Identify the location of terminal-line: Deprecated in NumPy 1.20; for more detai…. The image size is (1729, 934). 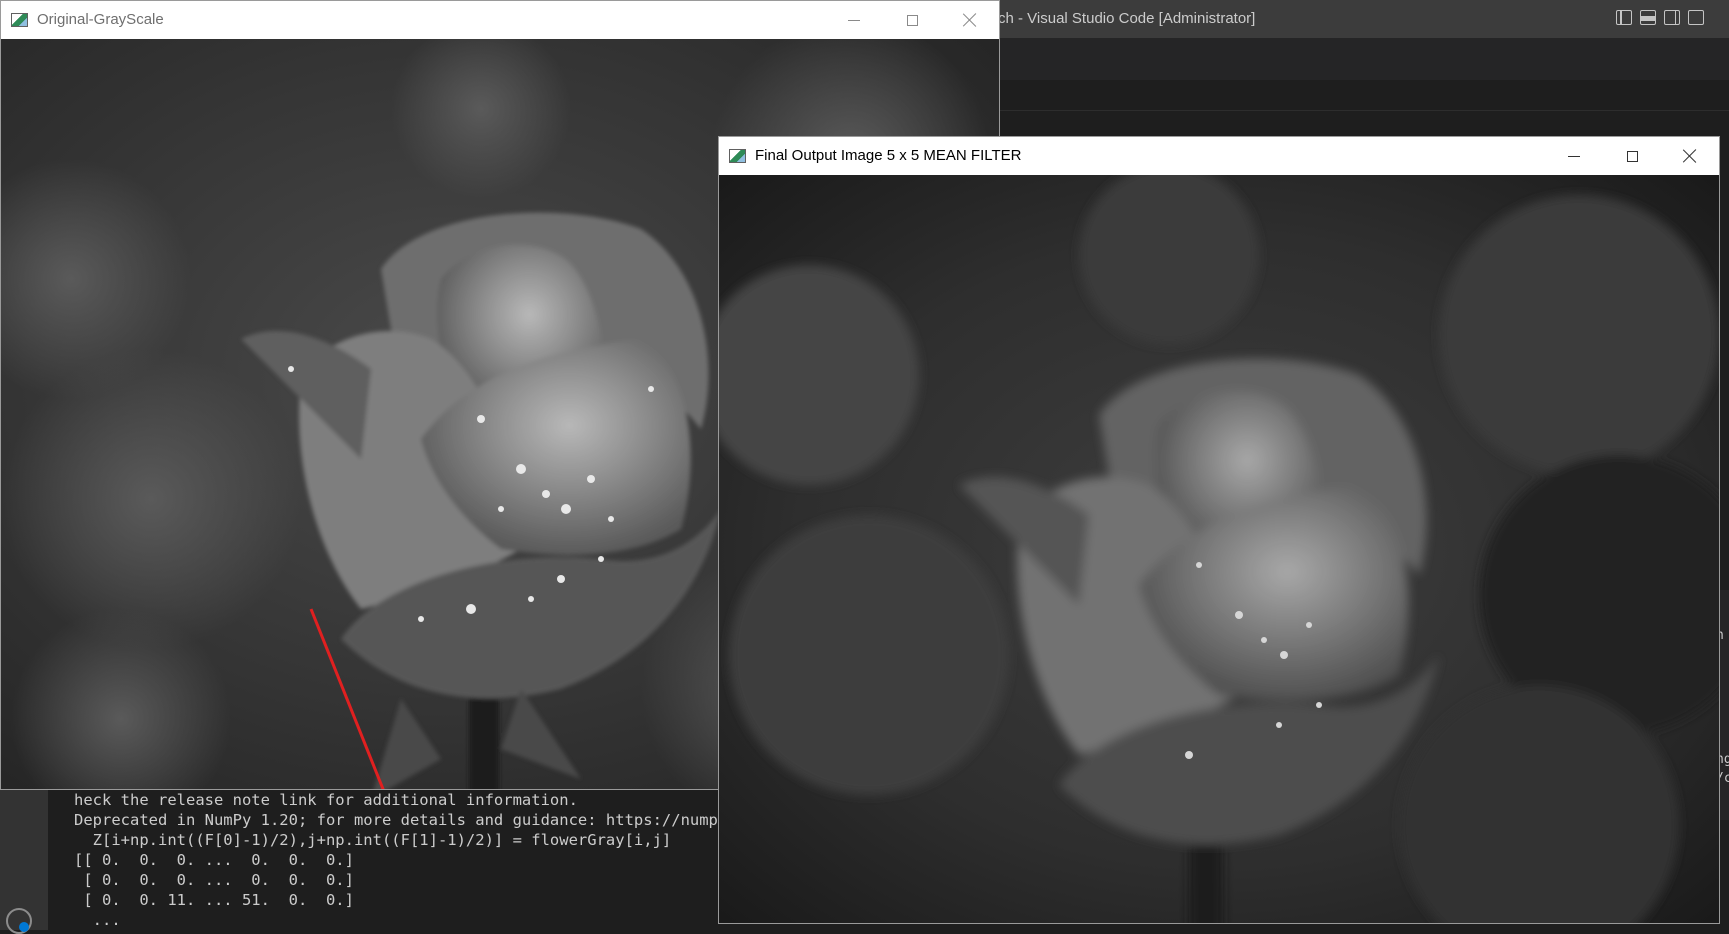
(410, 820).